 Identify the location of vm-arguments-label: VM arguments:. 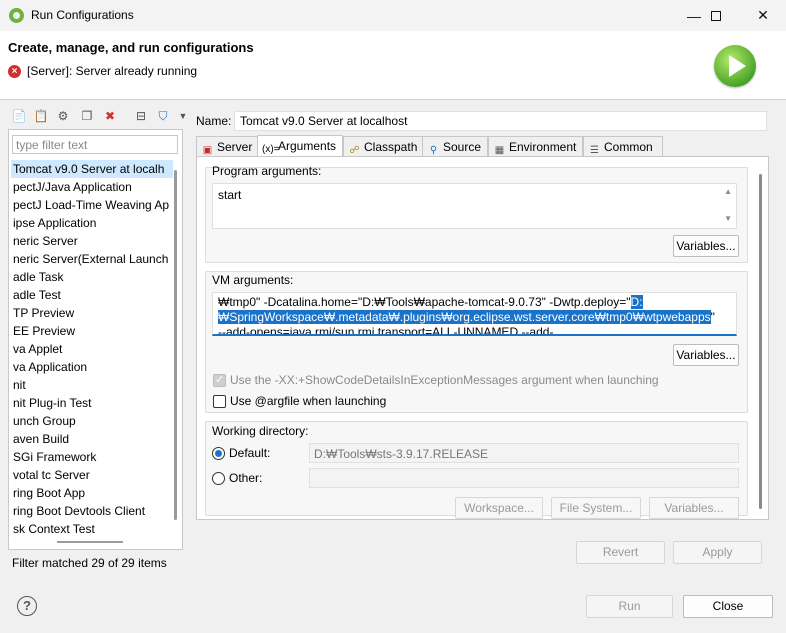
(253, 280).